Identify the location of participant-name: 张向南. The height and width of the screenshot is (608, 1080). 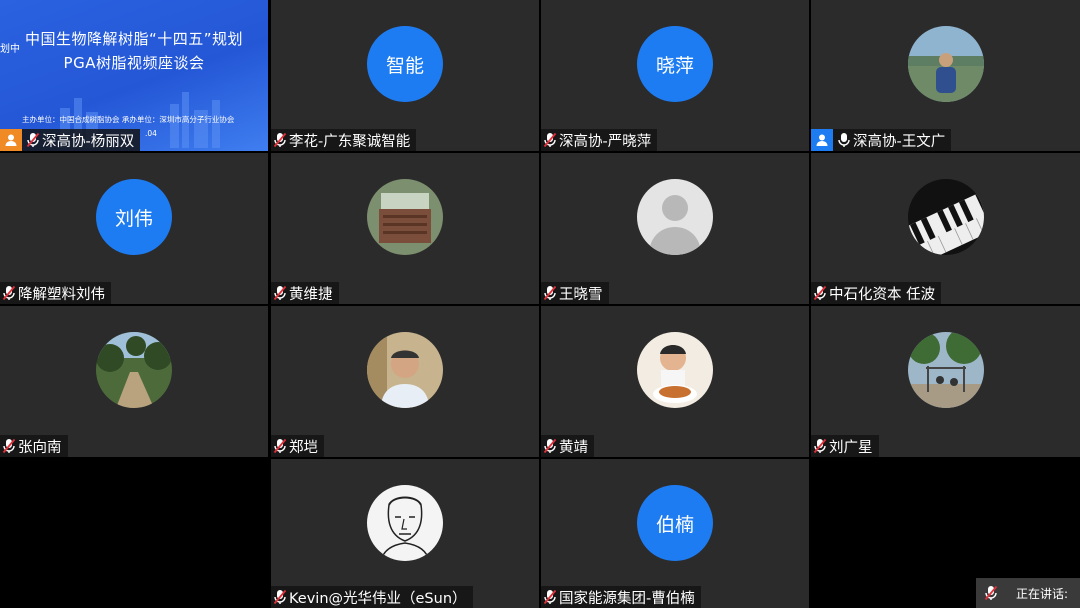
(40, 447).